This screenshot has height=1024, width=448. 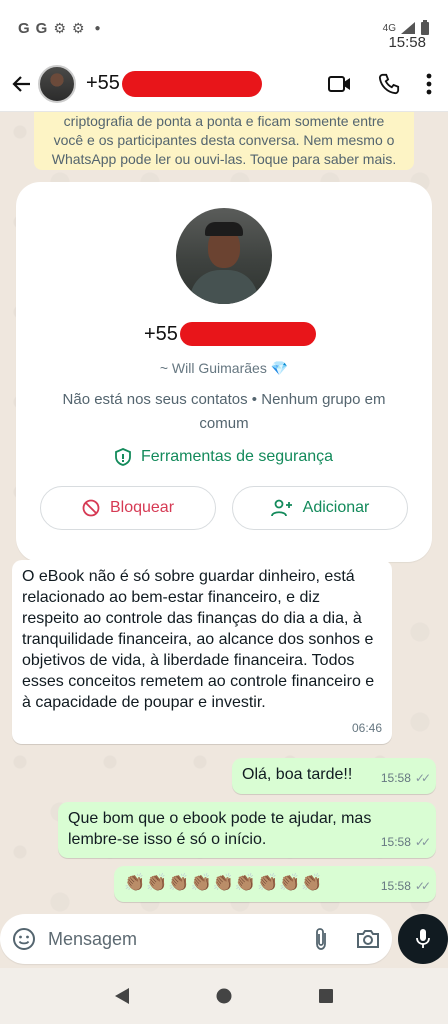 I want to click on block-label: Bloquear, so click(x=142, y=507).